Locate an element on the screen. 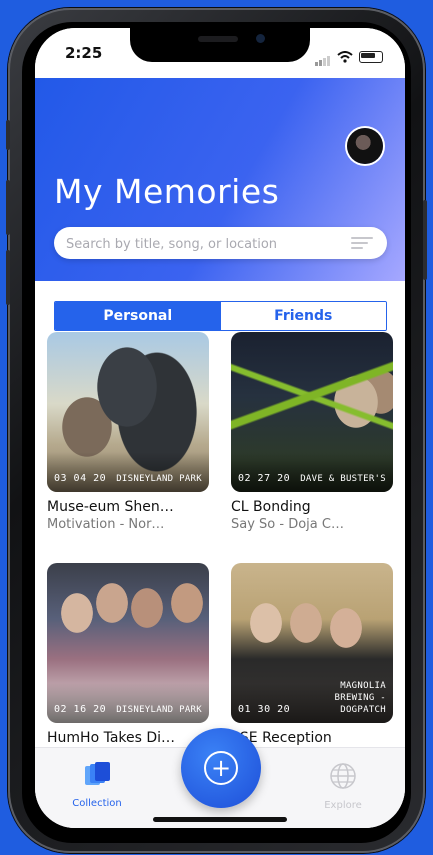 This screenshot has width=433, height=855. tab-friends: Friends is located at coordinates (303, 316).